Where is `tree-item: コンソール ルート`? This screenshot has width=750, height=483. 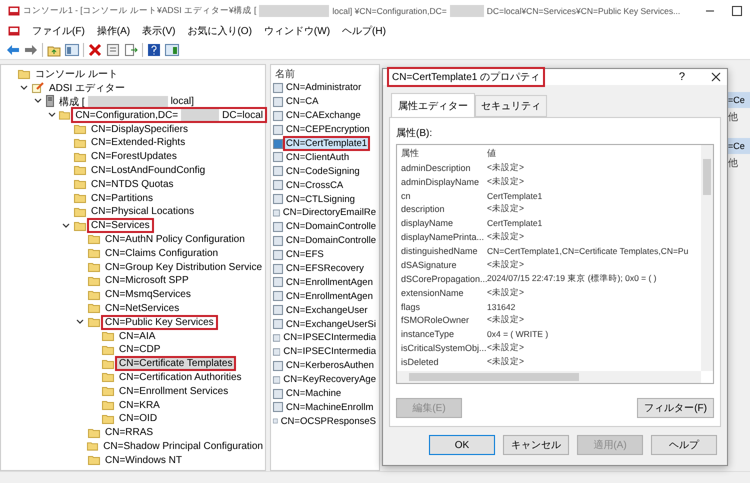 tree-item: コンソール ルート is located at coordinates (76, 73).